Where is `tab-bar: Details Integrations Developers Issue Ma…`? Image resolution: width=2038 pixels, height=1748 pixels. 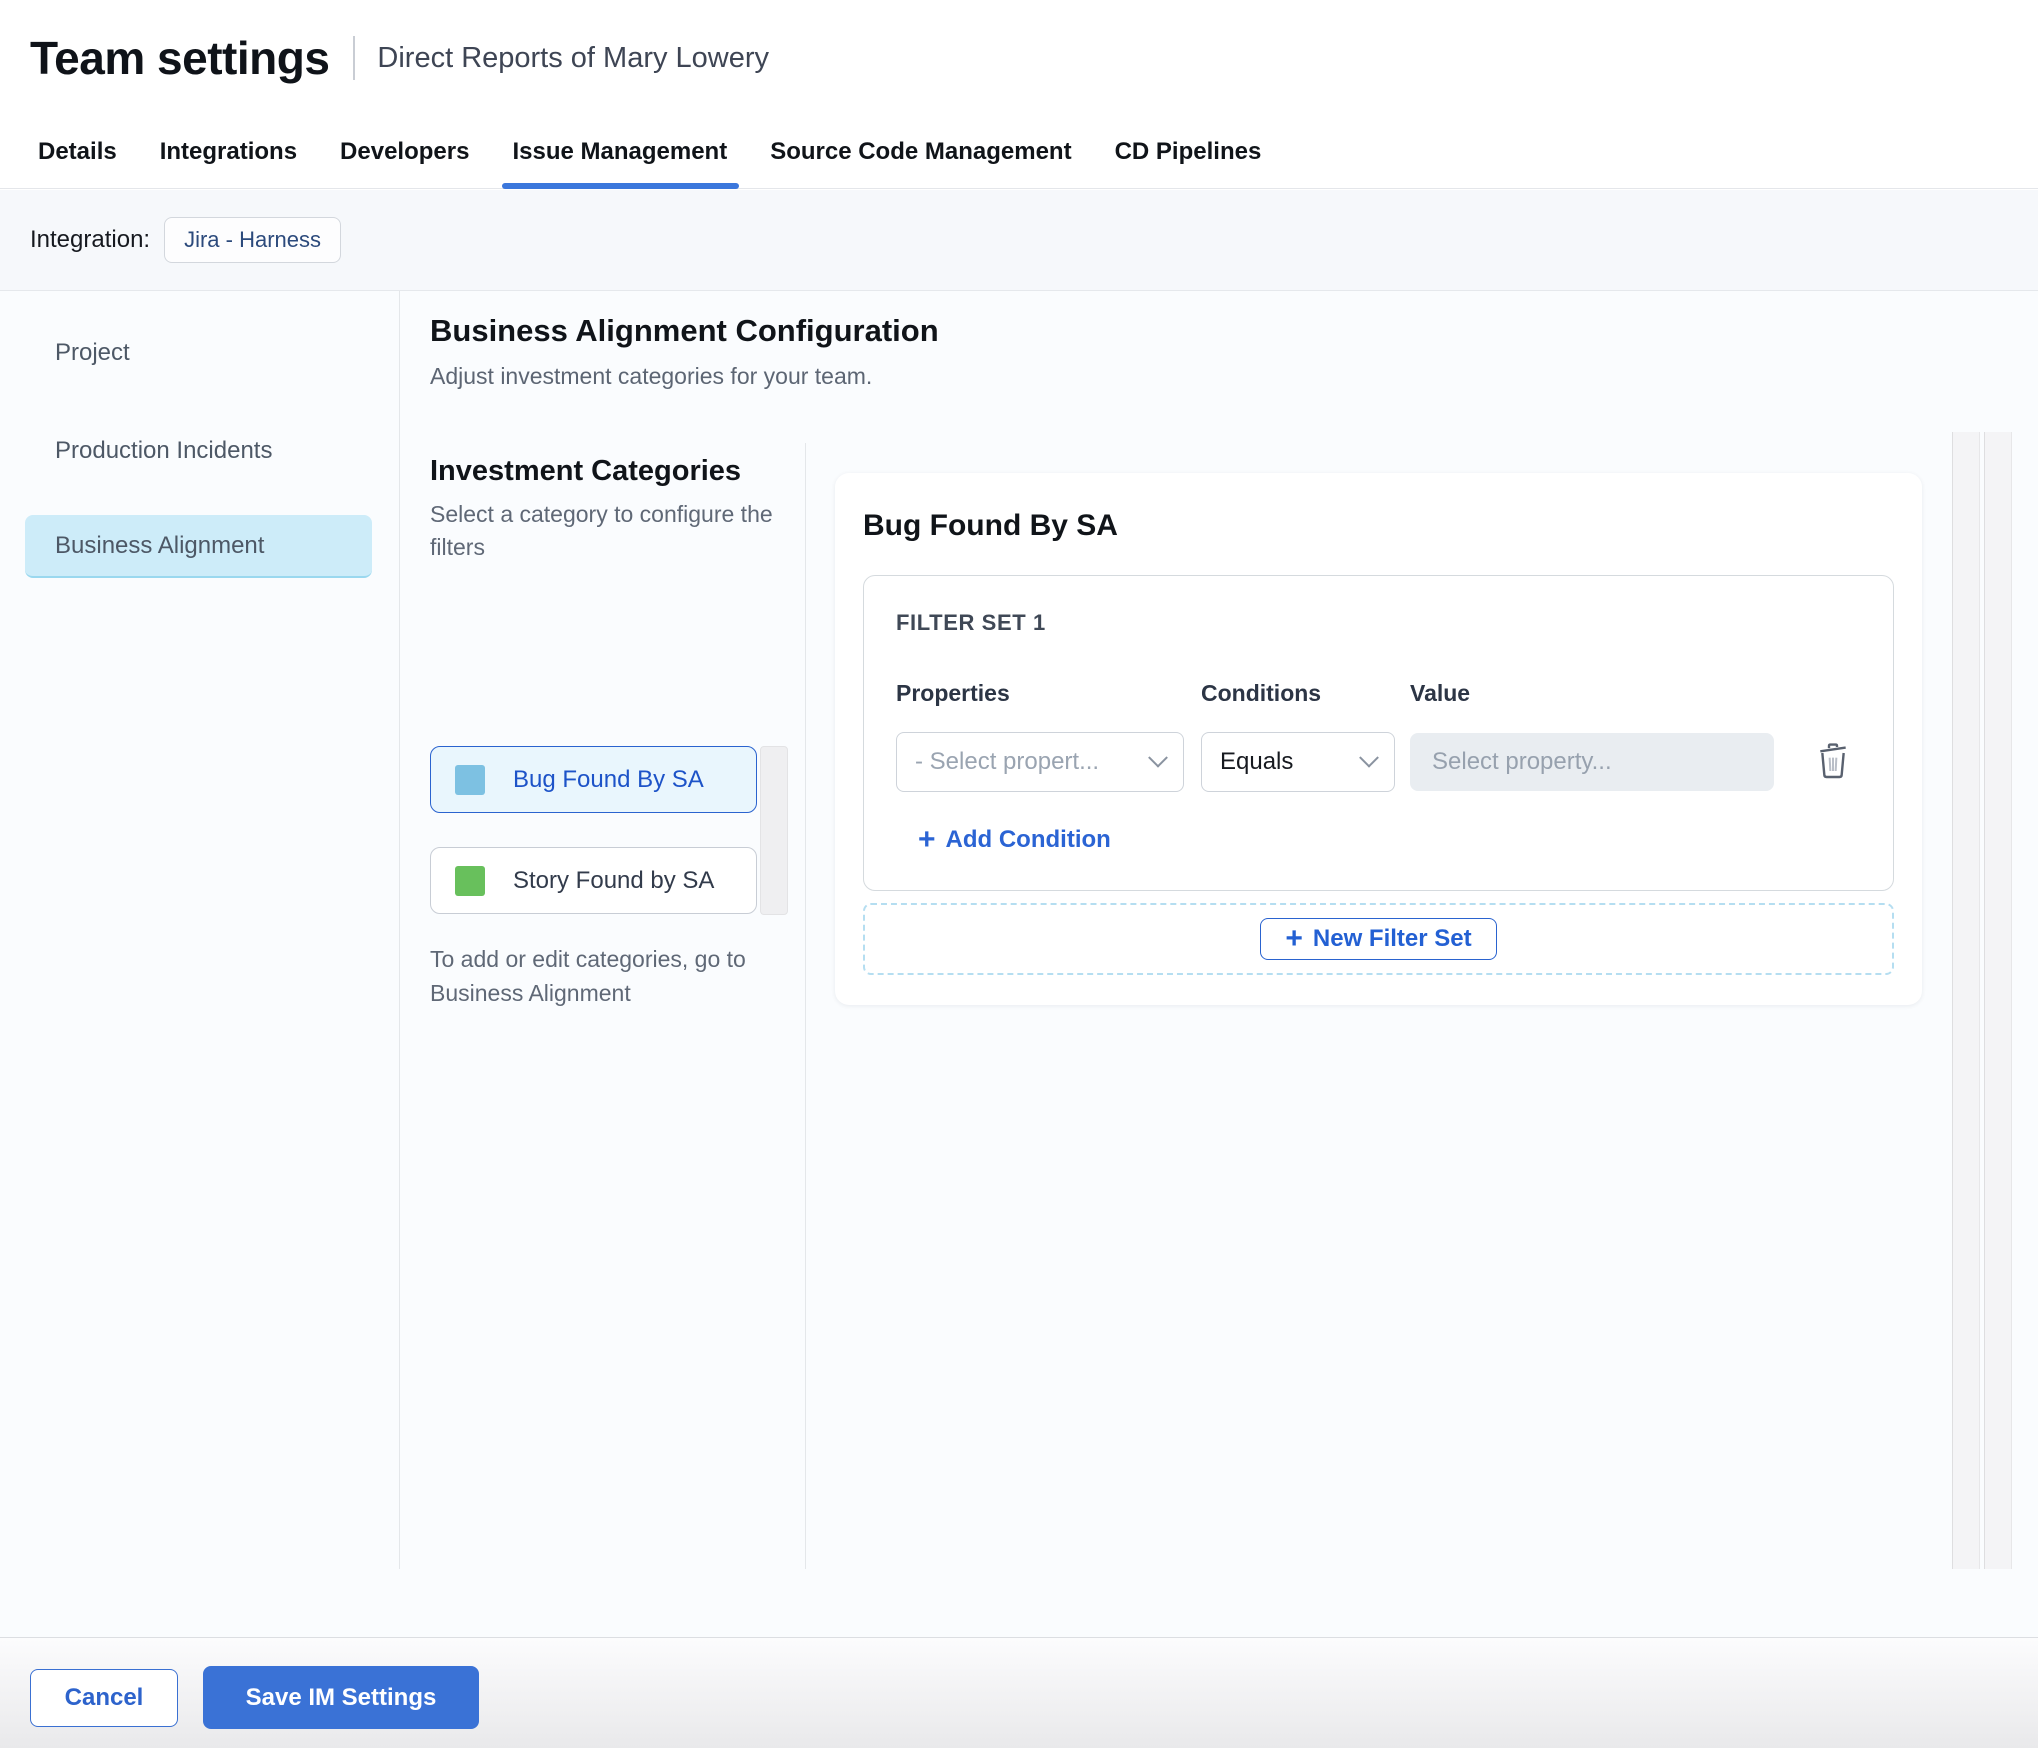 tab-bar: Details Integrations Developers Issue Ma… is located at coordinates (1019, 152).